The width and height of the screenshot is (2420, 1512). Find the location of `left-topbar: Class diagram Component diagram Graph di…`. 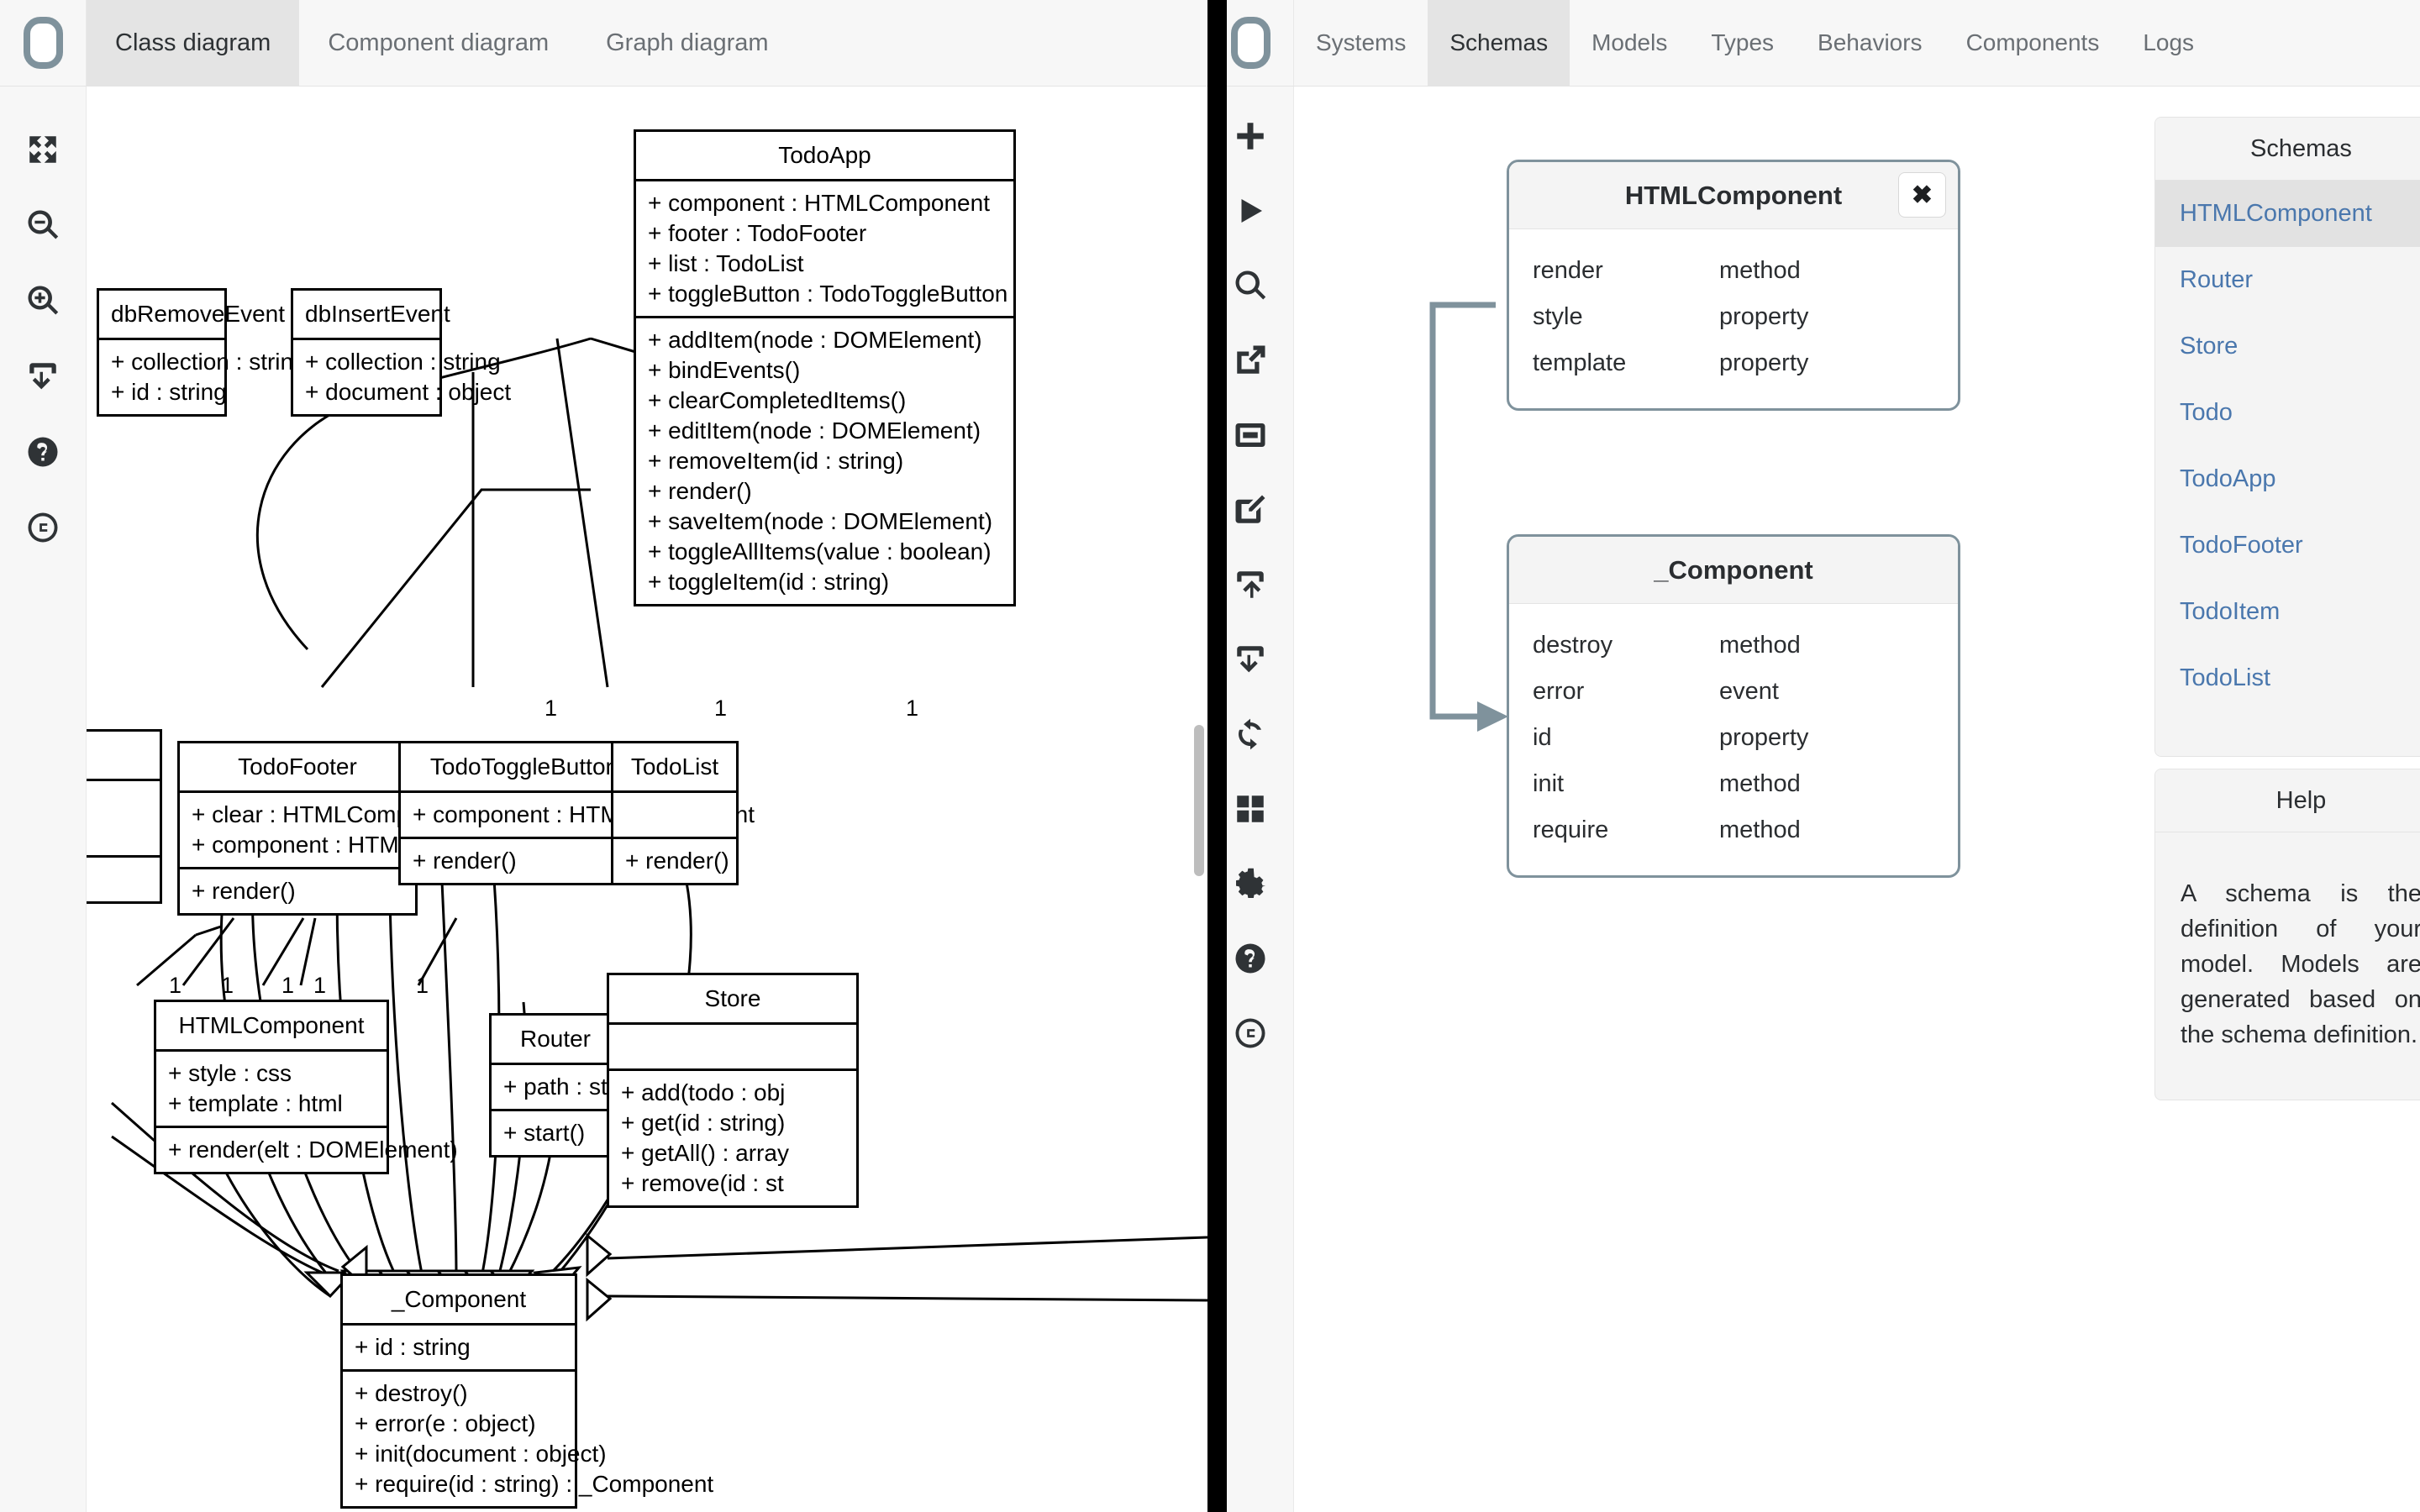

left-topbar: Class diagram Component diagram Graph di… is located at coordinates (603, 43).